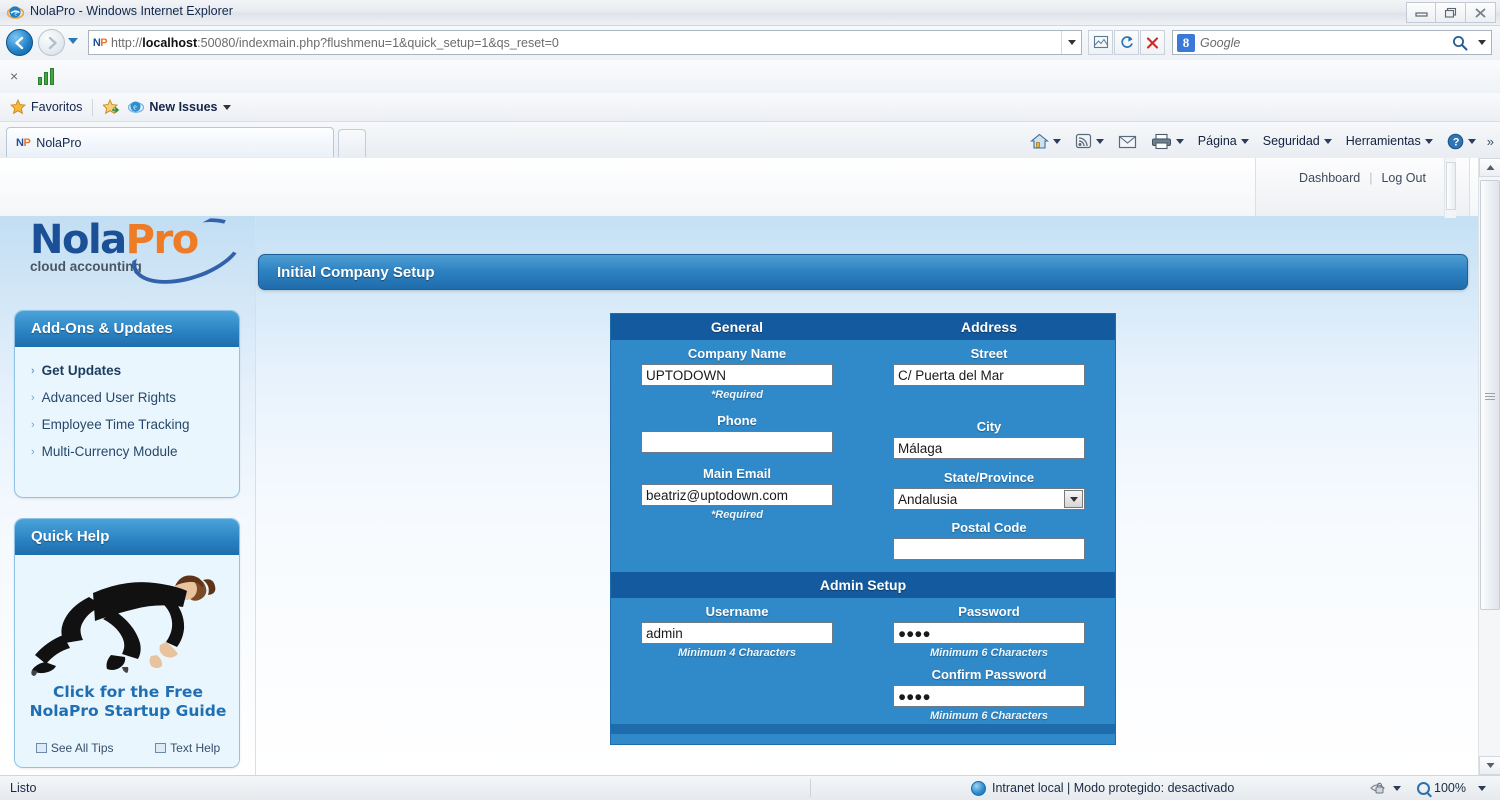 This screenshot has height=800, width=1500. Describe the element at coordinates (737, 442) in the screenshot. I see `phone-input` at that location.